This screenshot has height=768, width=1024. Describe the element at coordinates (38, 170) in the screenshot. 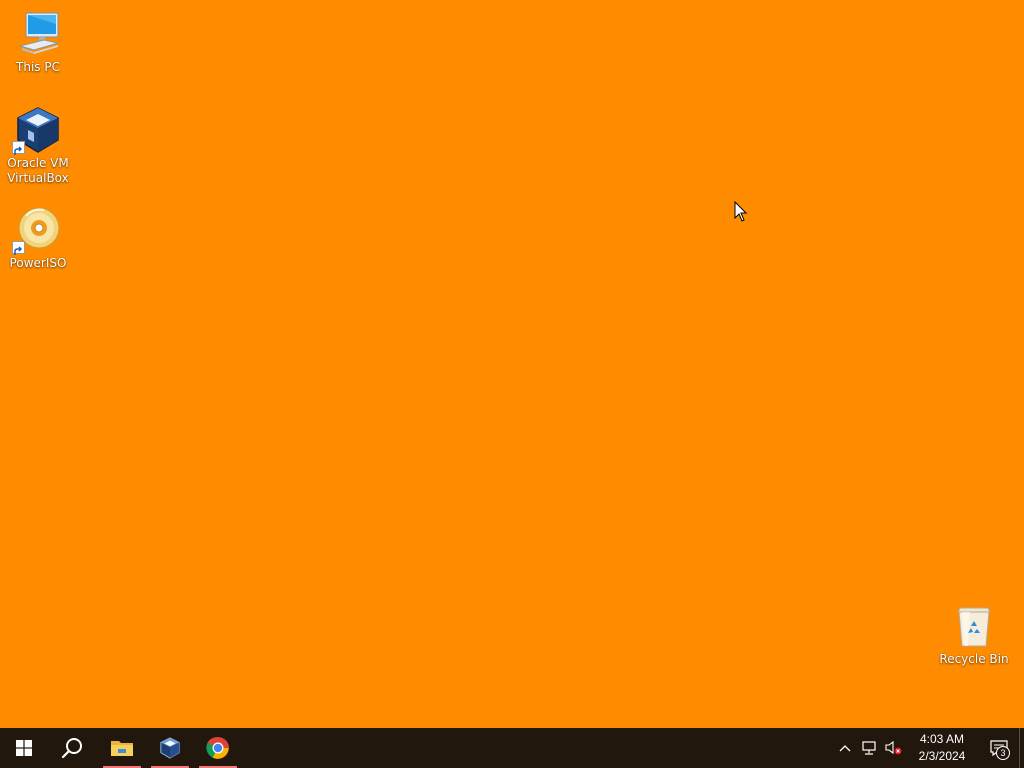

I see `desktop-icon-label: Oracle VM VirtualBox` at that location.